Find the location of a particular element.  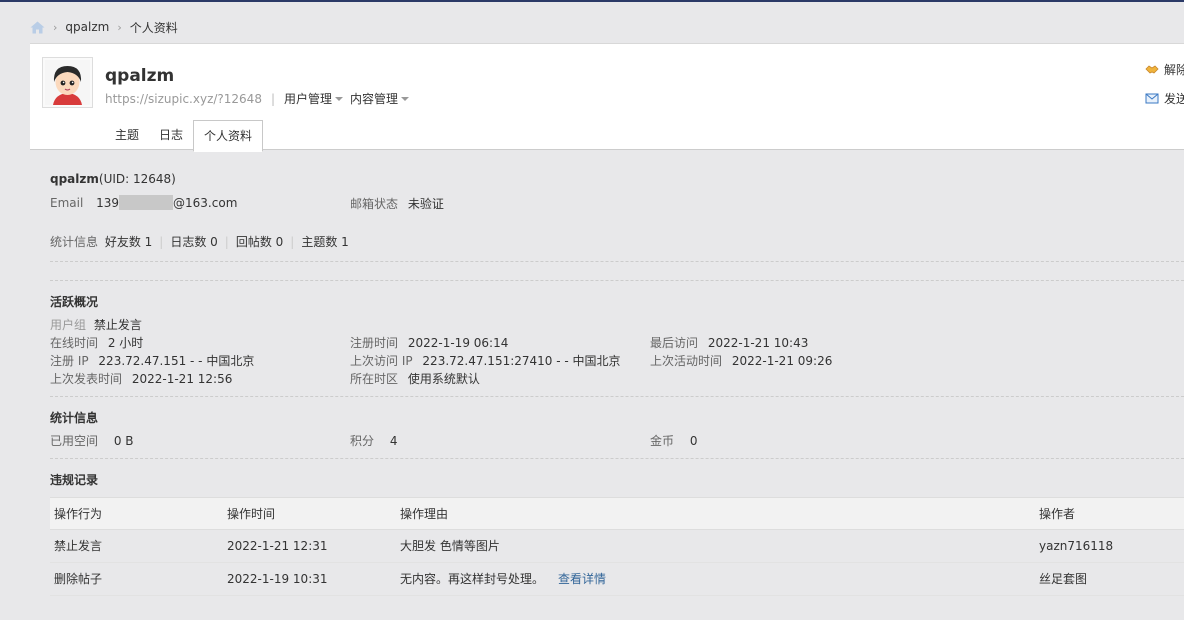

content-manage-menu: 内容管理 is located at coordinates (380, 98).